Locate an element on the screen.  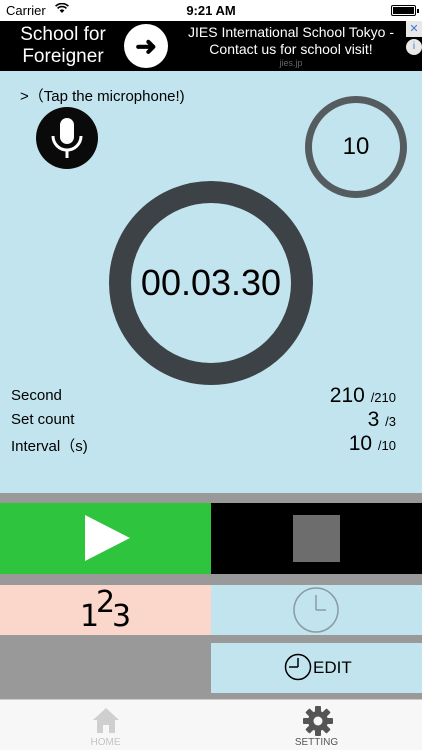
status-bar: Carrier 9:21 AM is located at coordinates (211, 10).